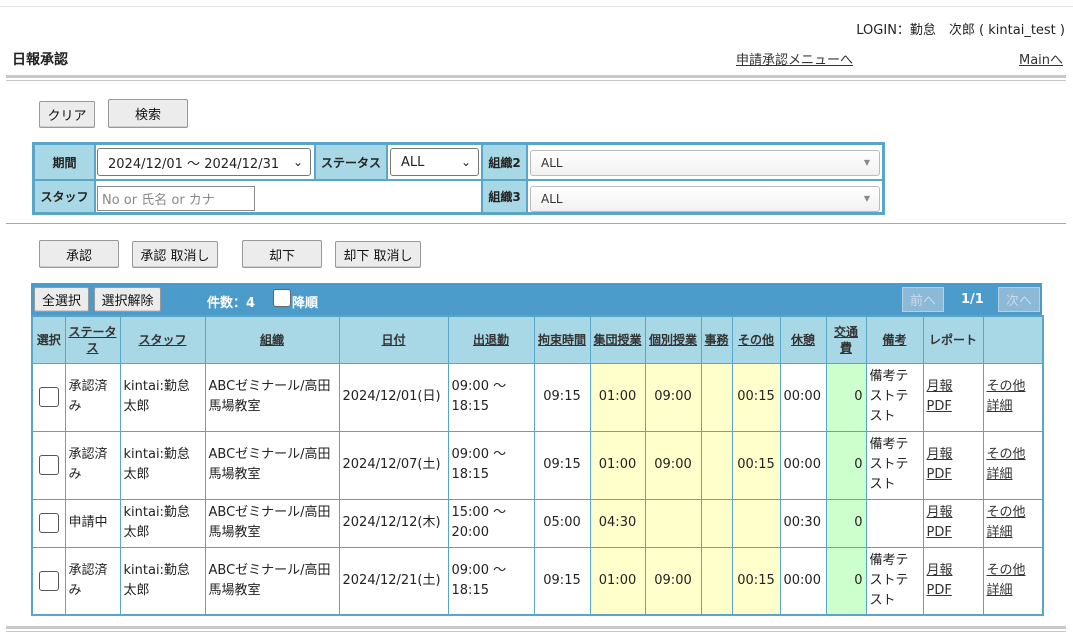 The image size is (1073, 642). I want to click on col-date: 日付, so click(393, 339).